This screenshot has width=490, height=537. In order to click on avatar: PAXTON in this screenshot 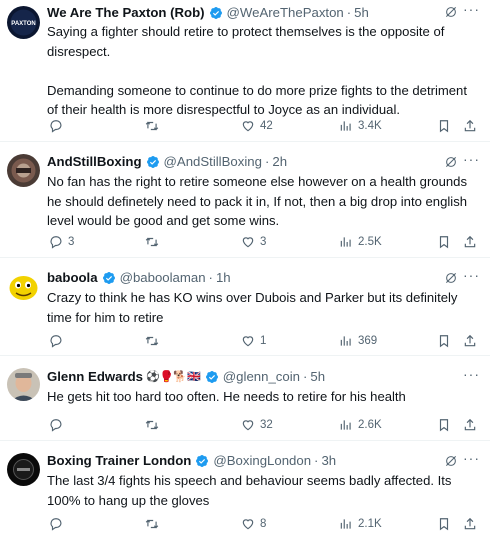, I will do `click(23, 22)`.